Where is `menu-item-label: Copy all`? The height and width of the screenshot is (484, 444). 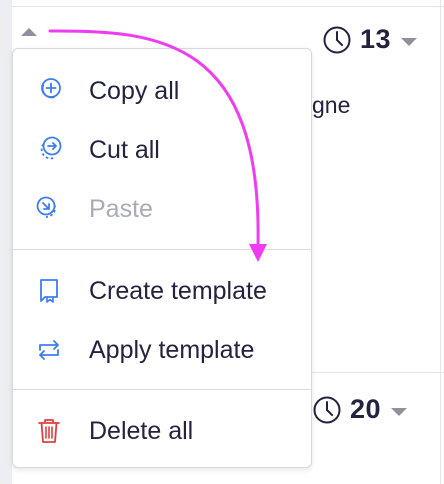
menu-item-label: Copy all is located at coordinates (134, 90).